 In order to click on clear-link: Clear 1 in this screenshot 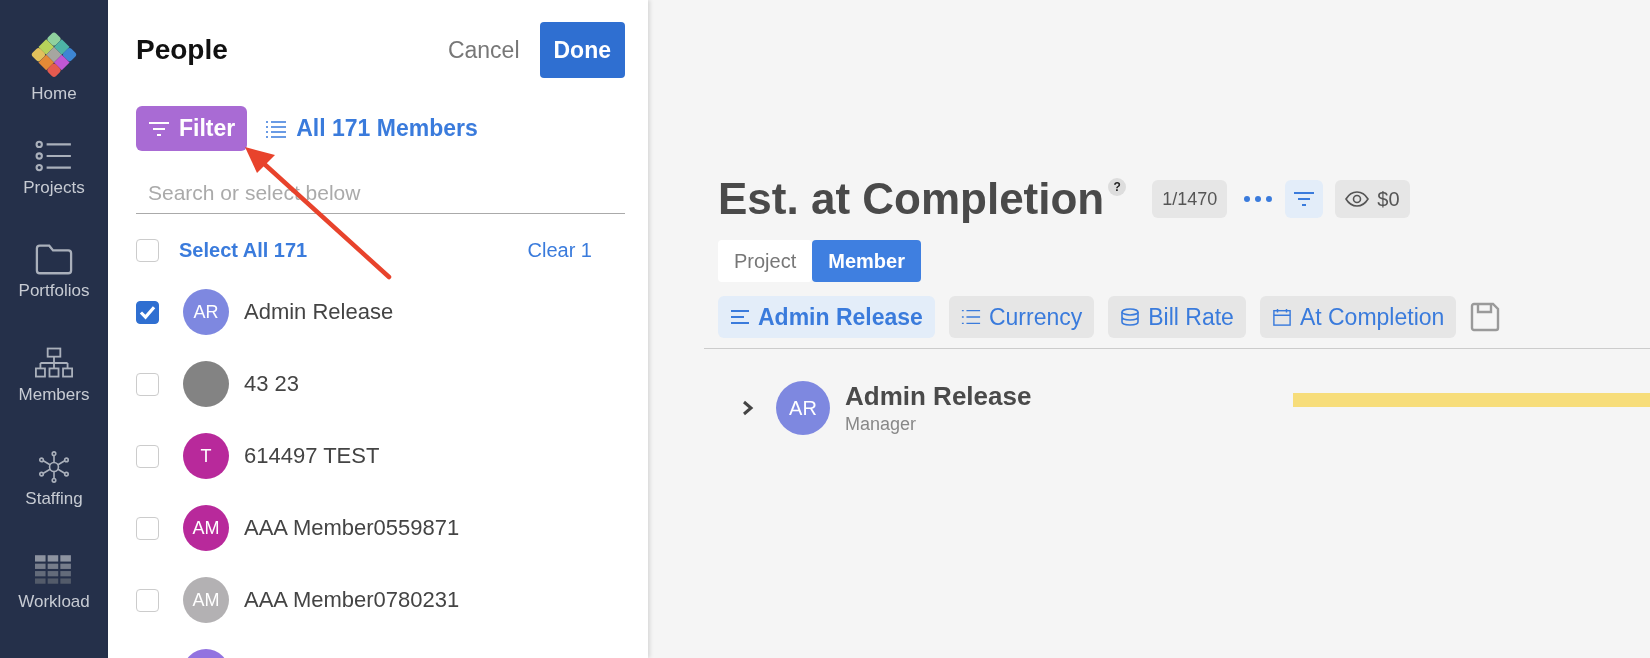, I will do `click(559, 250)`.